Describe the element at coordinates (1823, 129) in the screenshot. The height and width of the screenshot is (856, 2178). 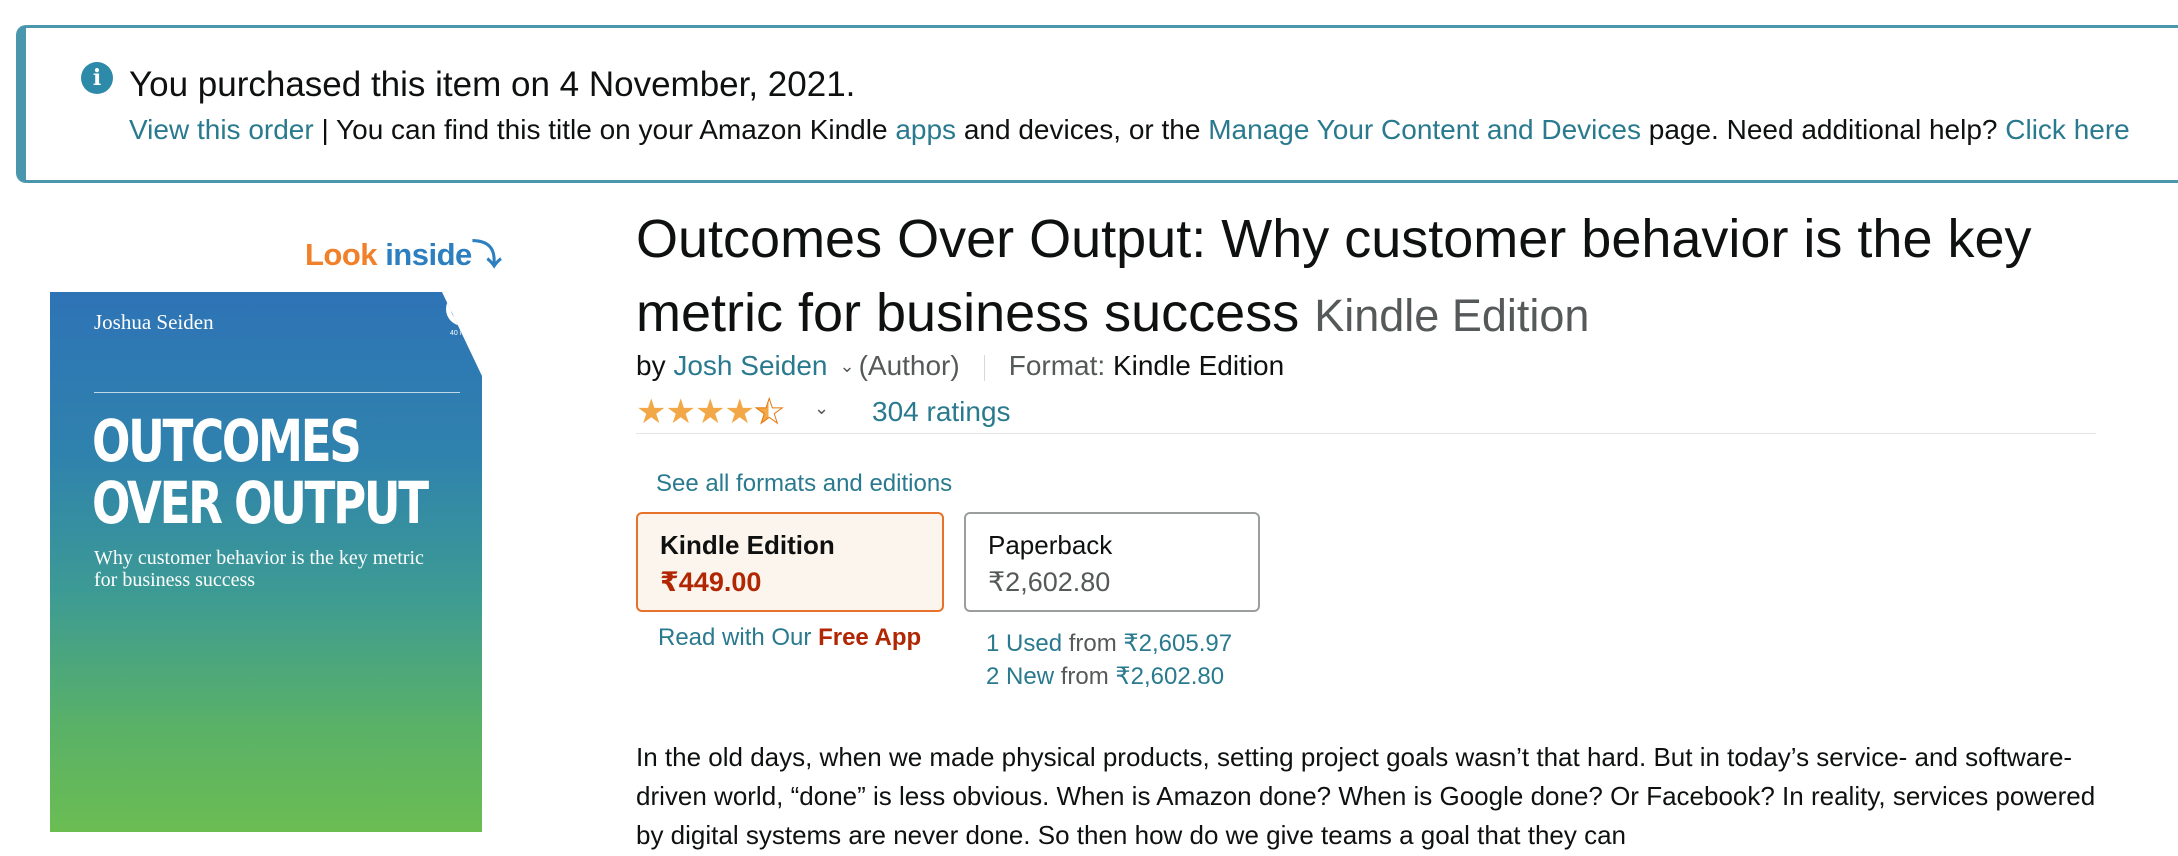
I see `notice-text-3: page. Need additional help?` at that location.